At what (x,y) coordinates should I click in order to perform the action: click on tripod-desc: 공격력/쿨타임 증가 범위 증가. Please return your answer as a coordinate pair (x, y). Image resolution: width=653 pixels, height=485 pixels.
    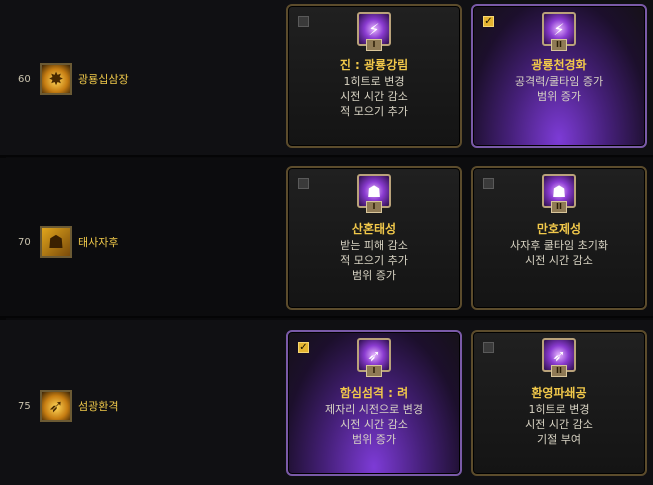
    Looking at the image, I should click on (559, 89).